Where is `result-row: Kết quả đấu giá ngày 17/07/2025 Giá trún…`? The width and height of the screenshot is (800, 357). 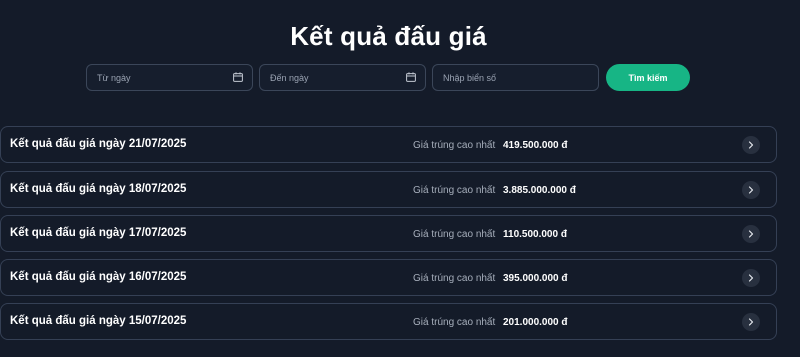 result-row: Kết quả đấu giá ngày 17/07/2025 Giá trún… is located at coordinates (388, 233).